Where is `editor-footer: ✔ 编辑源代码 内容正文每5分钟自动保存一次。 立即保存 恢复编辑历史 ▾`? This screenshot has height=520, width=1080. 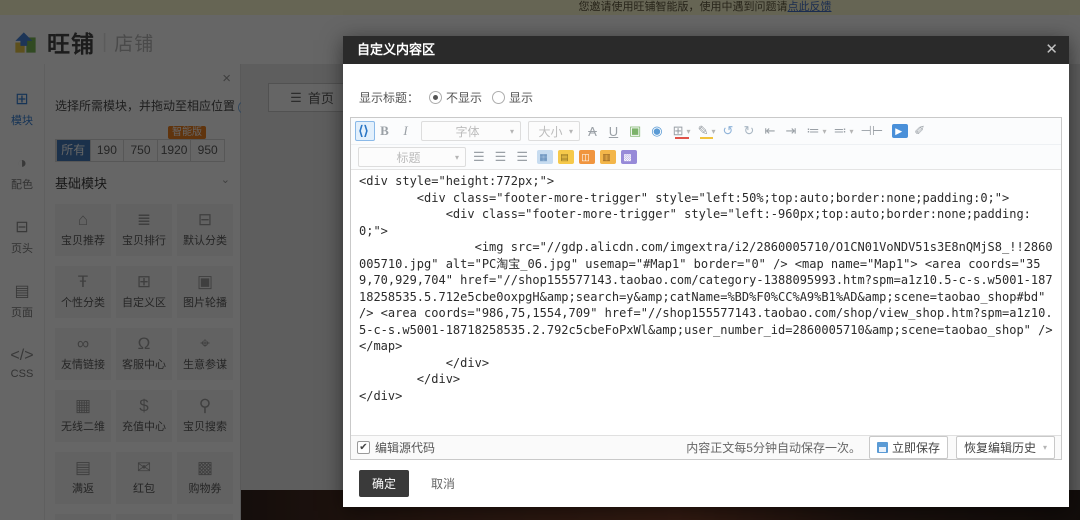
editor-footer: ✔ 编辑源代码 内容正文每5分钟自动保存一次。 立即保存 恢复编辑历史 ▾ is located at coordinates (706, 447).